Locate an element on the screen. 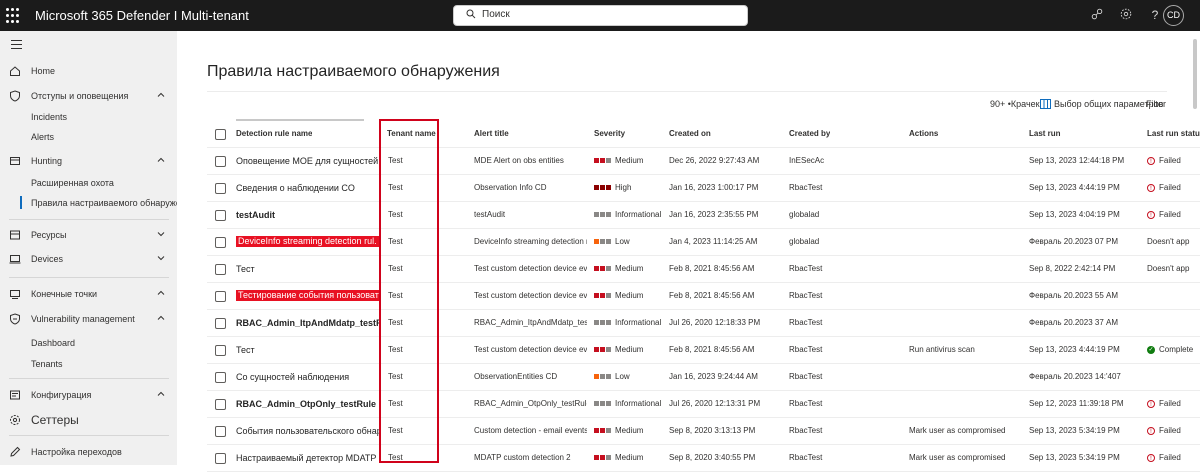 Image resolution: width=1200 pixels, height=472 pixels. nav-assets: Ресурсы is located at coordinates (88, 236).